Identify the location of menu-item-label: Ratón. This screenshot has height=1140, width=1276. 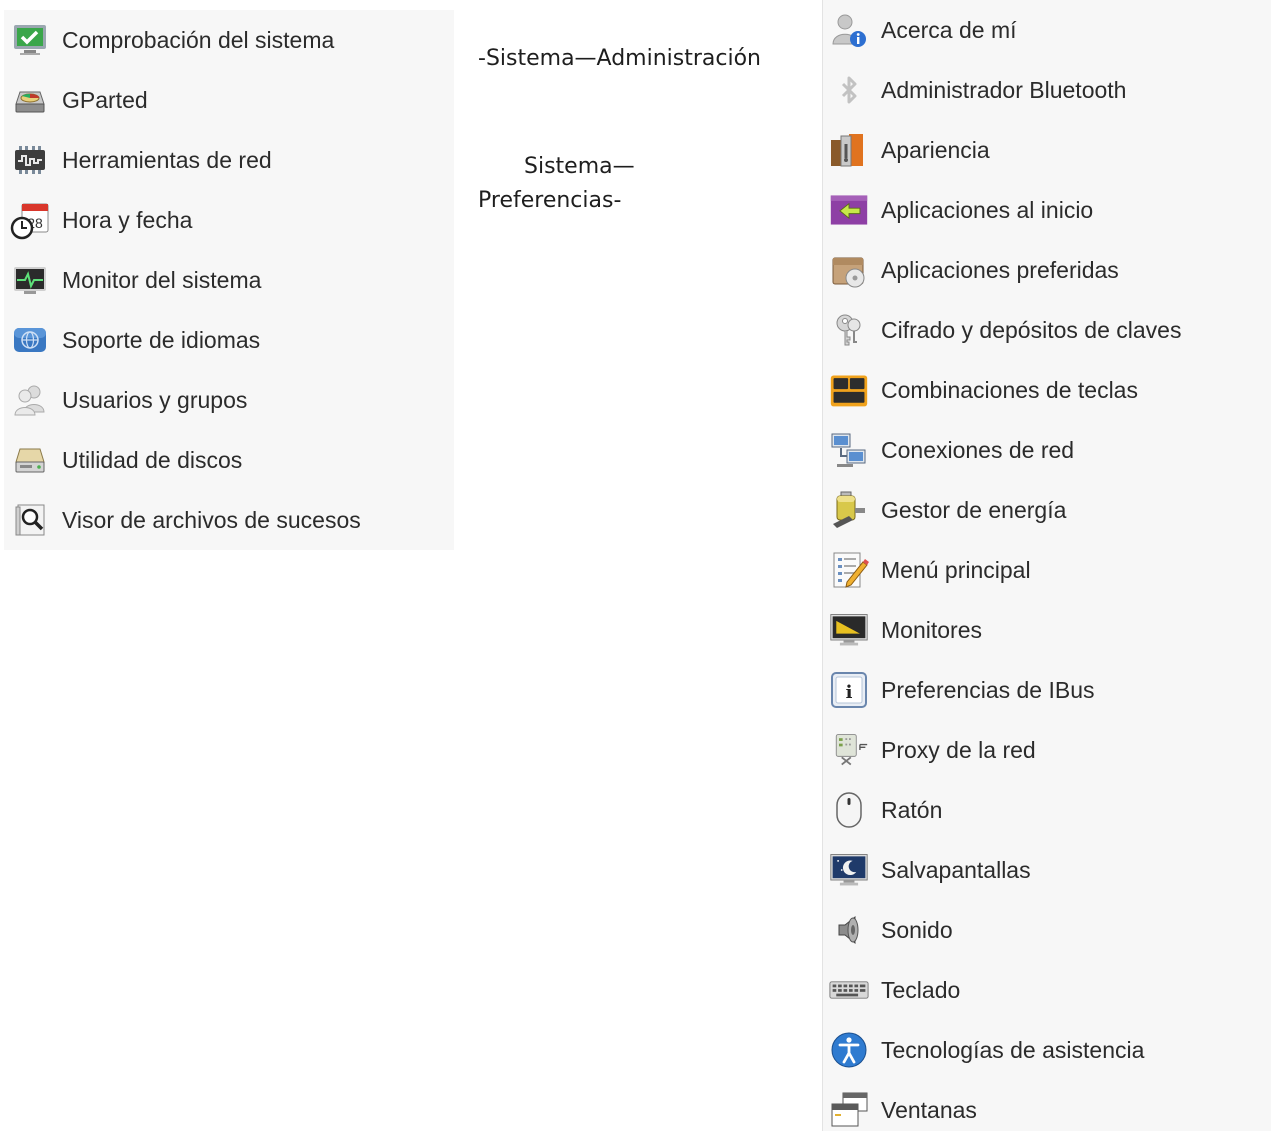
(912, 809).